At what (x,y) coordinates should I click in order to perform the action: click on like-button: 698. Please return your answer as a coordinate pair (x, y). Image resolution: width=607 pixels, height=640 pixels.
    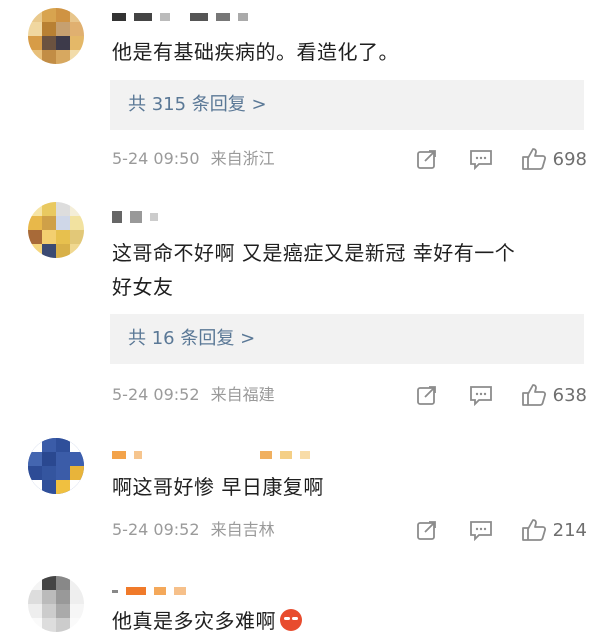
    Looking at the image, I should click on (554, 159).